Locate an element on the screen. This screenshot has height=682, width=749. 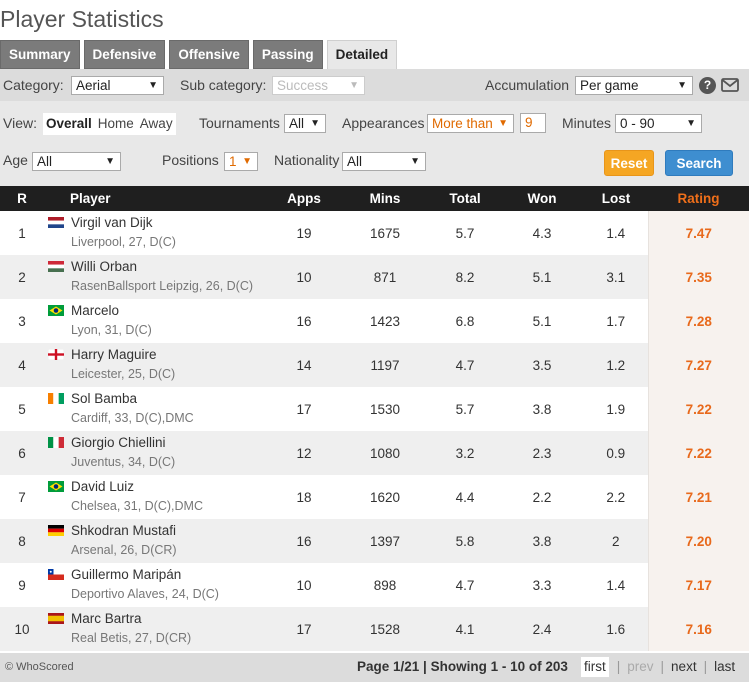
age-select: All ▼ is located at coordinates (76, 161).